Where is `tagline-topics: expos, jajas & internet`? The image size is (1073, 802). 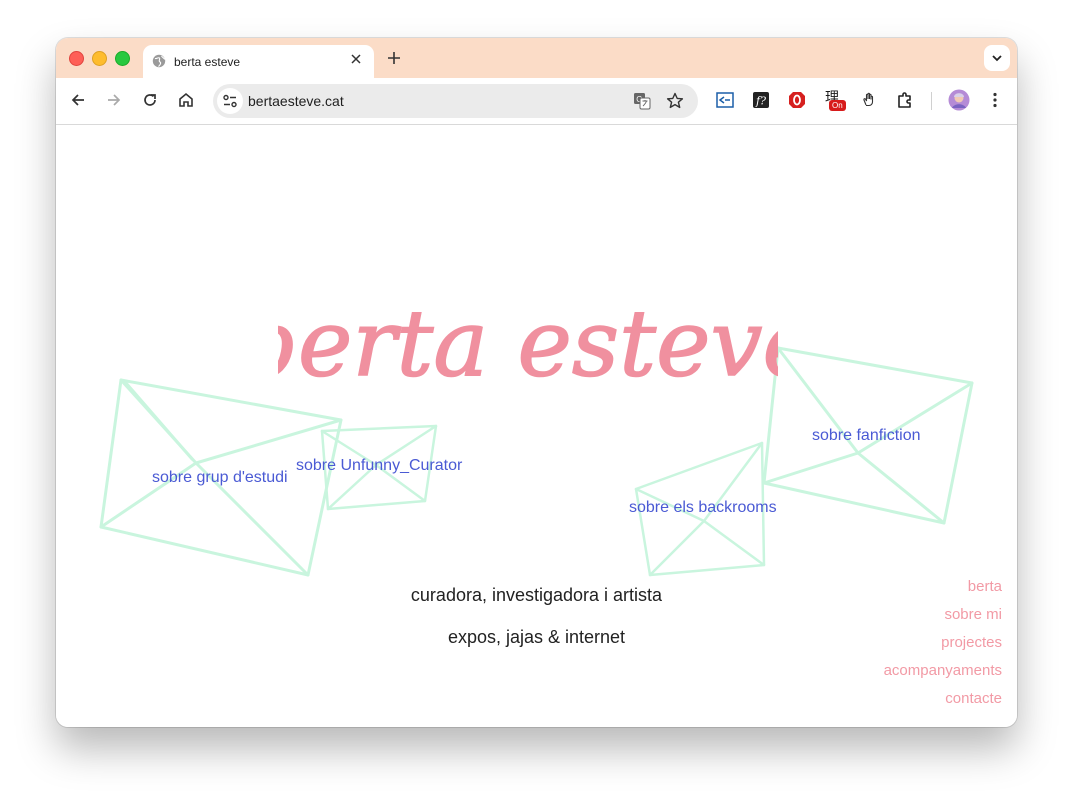 tagline-topics: expos, jajas & internet is located at coordinates (536, 637).